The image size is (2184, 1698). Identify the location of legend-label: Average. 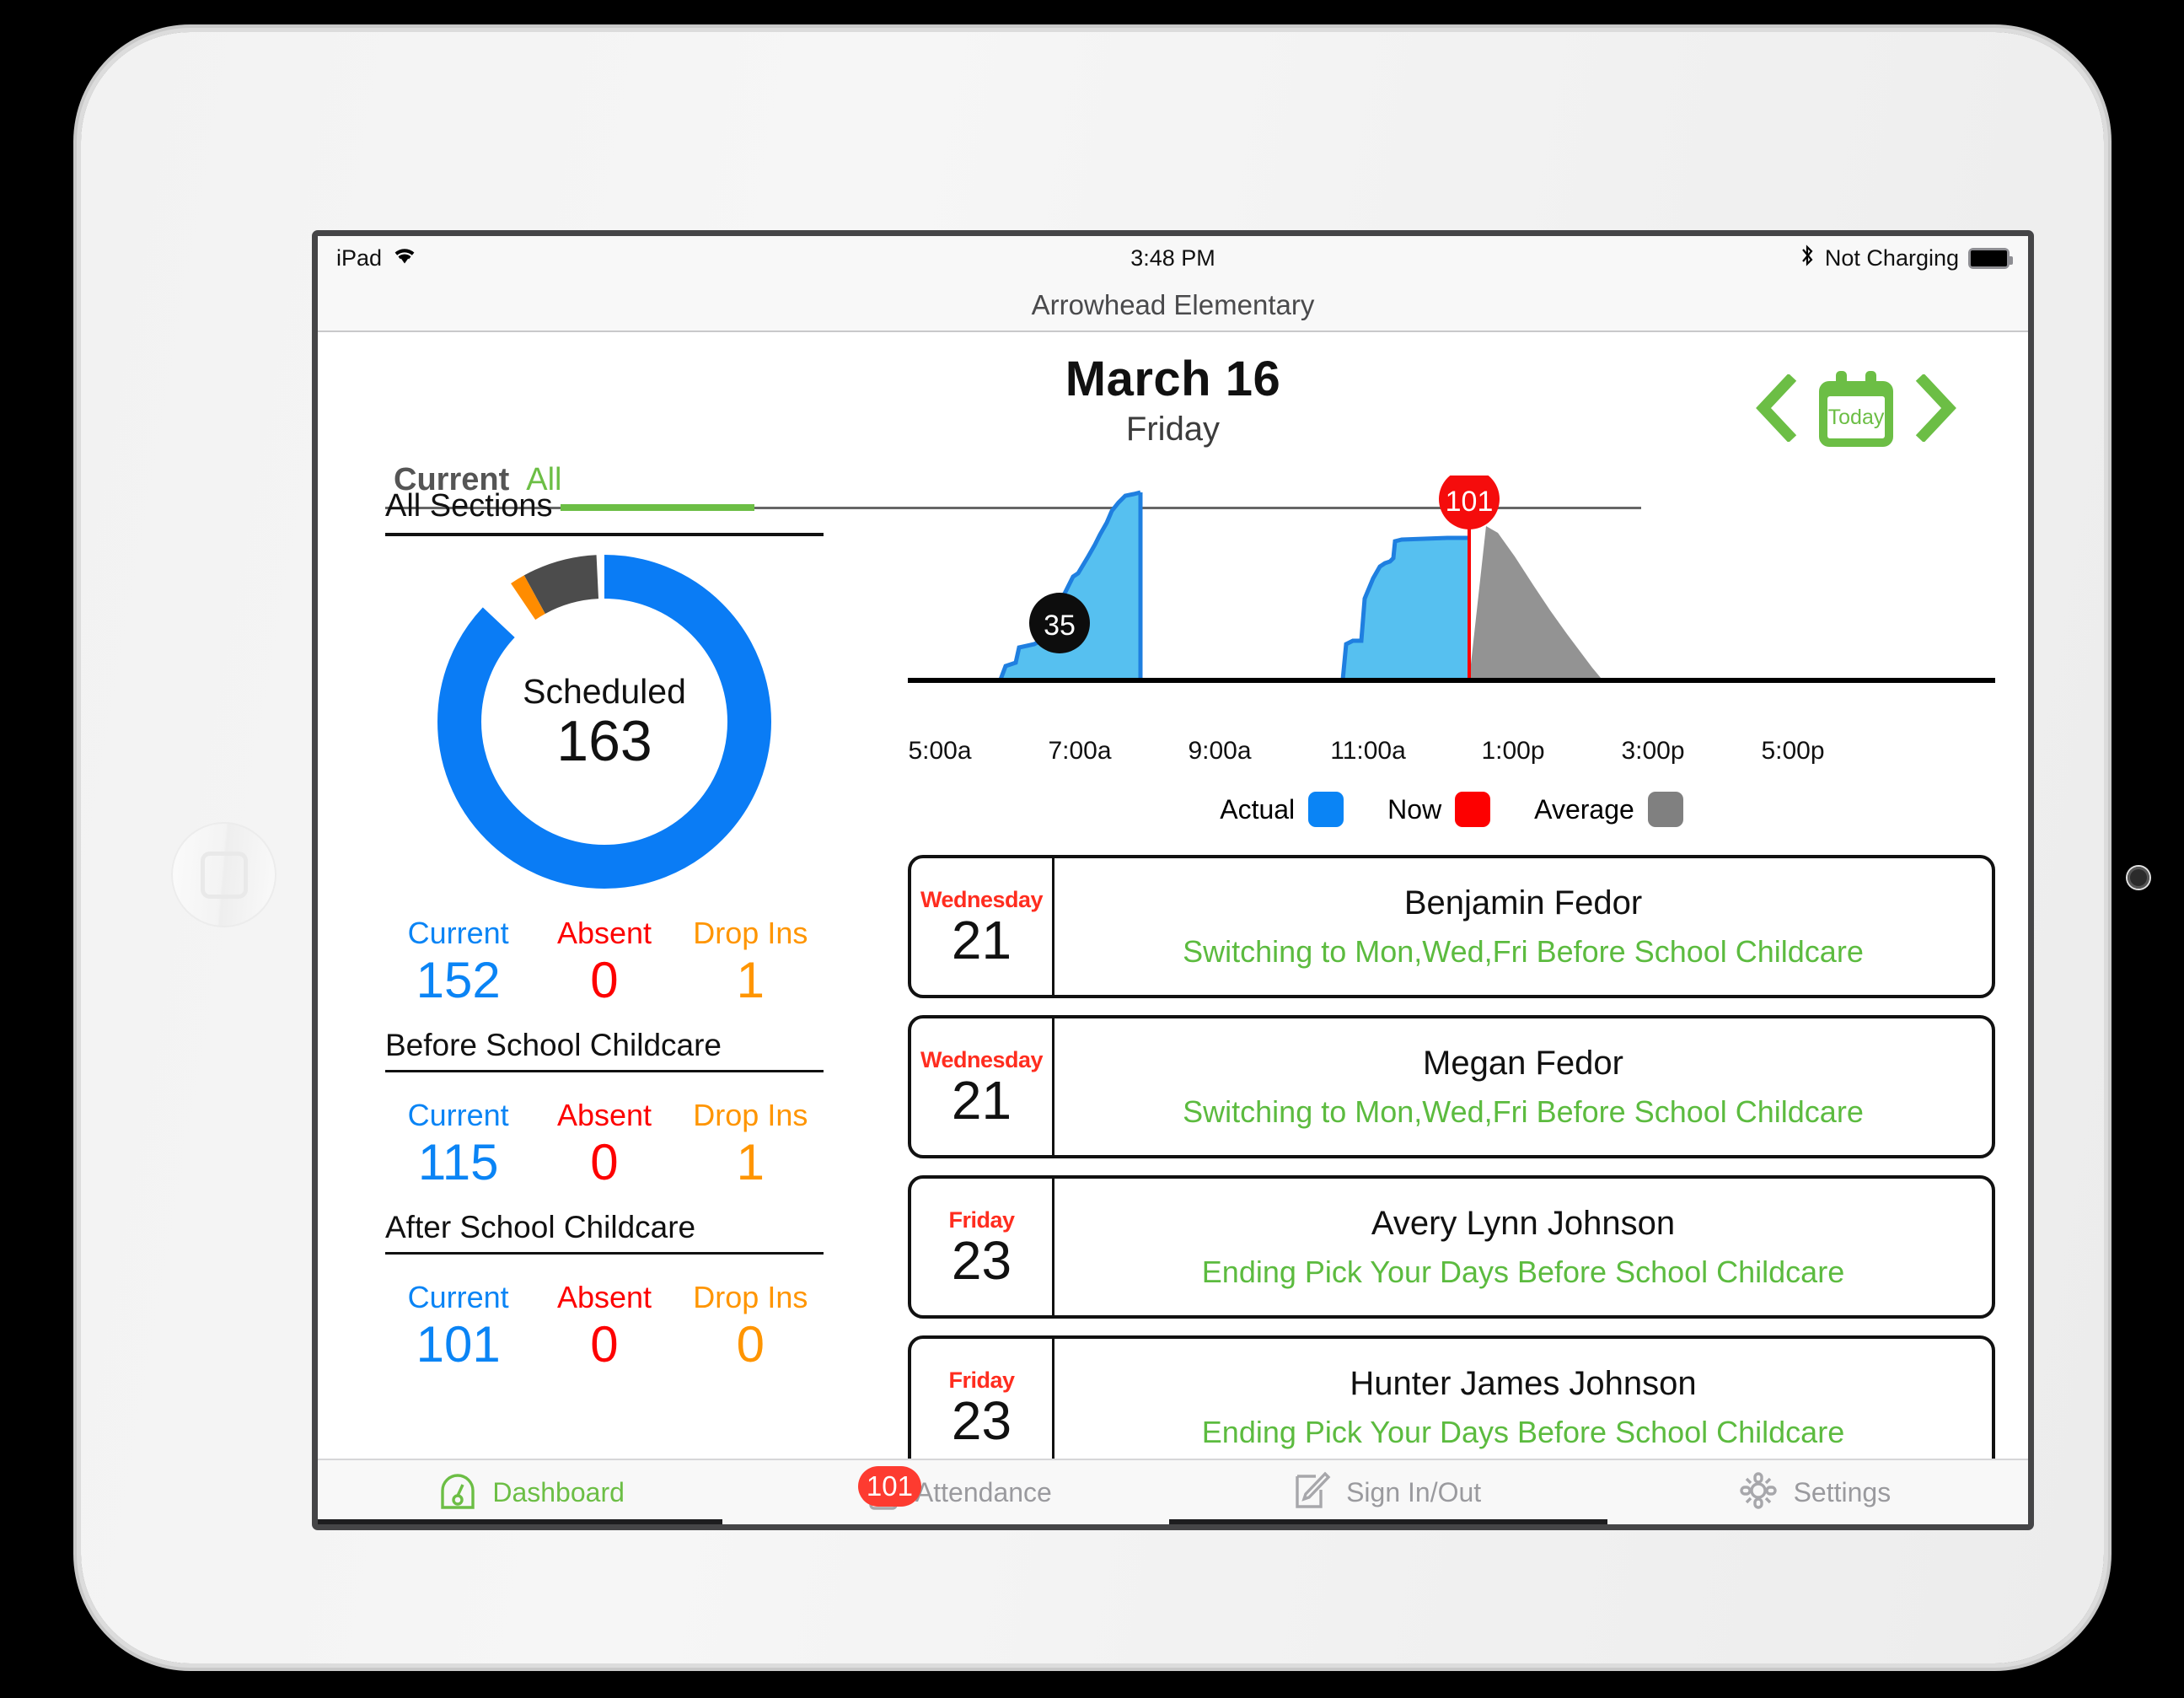
(1584, 809).